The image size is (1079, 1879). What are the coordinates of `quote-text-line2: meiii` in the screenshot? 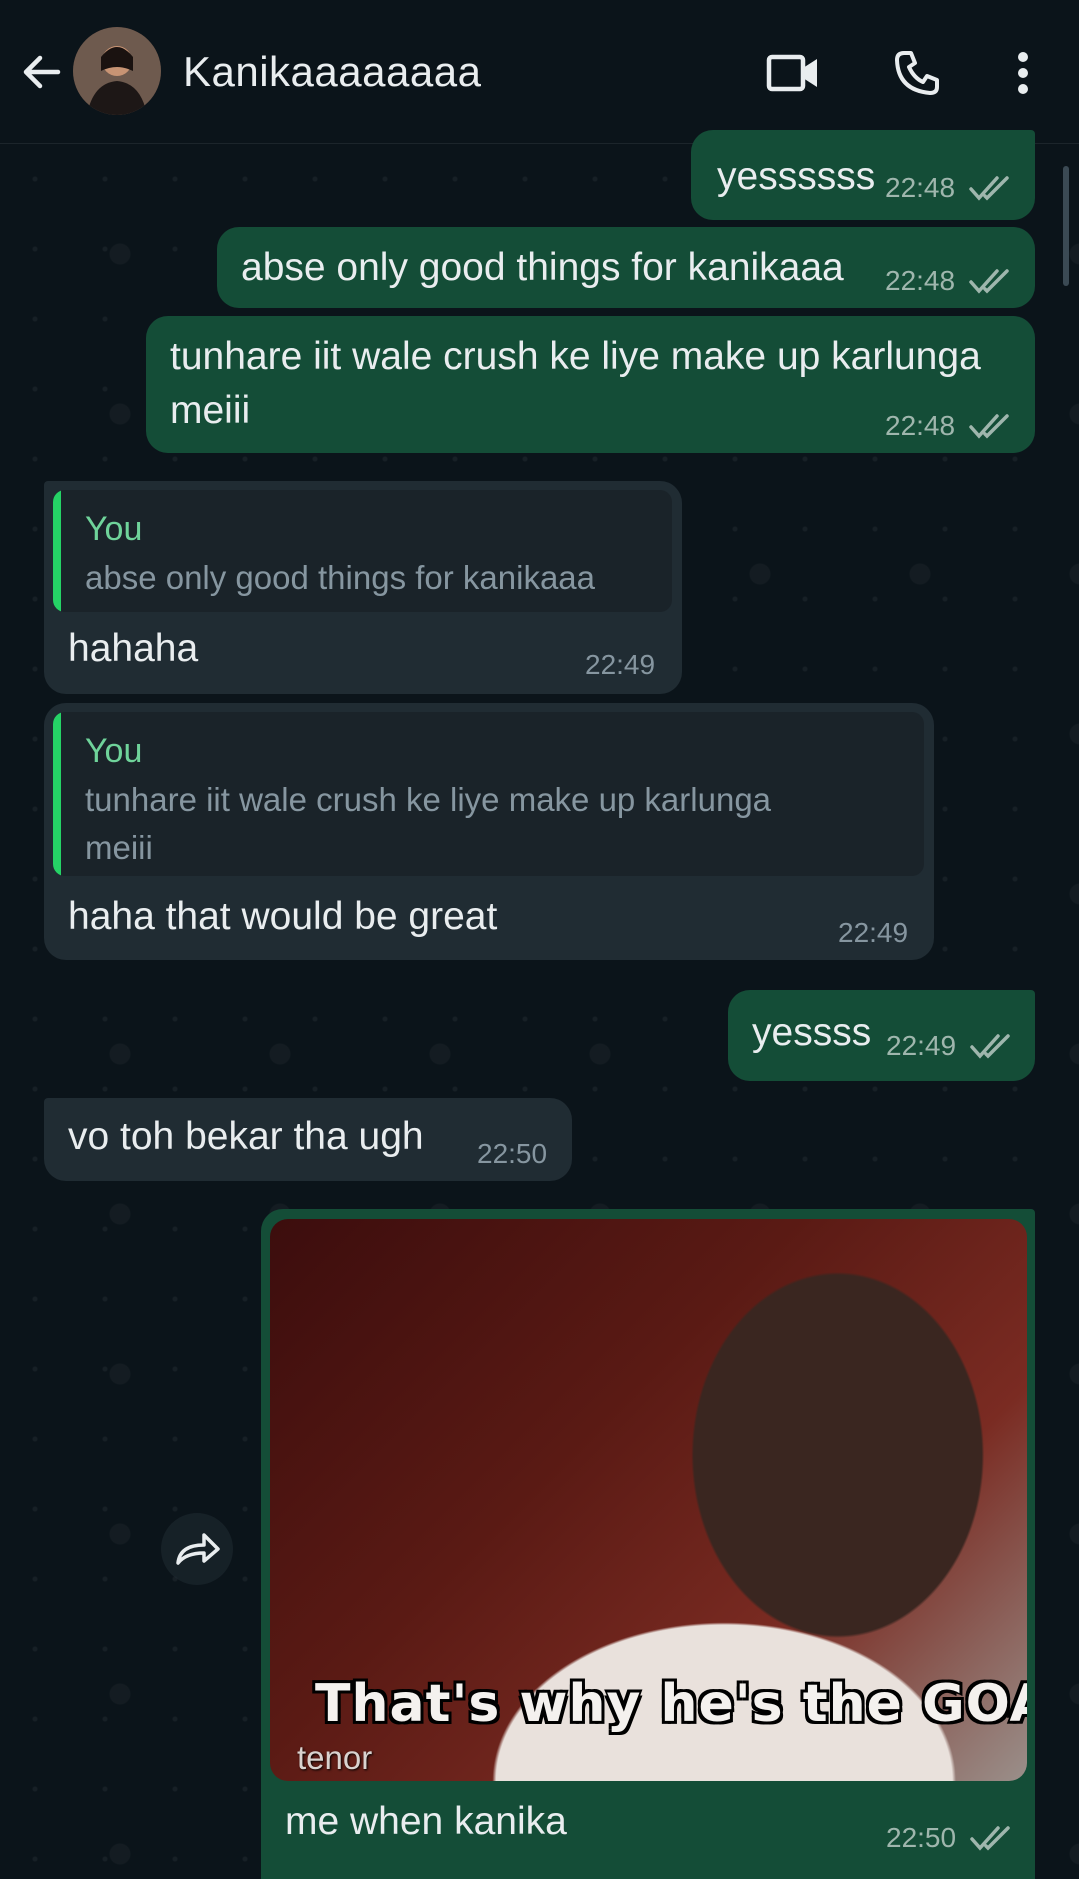 It's located at (119, 847).